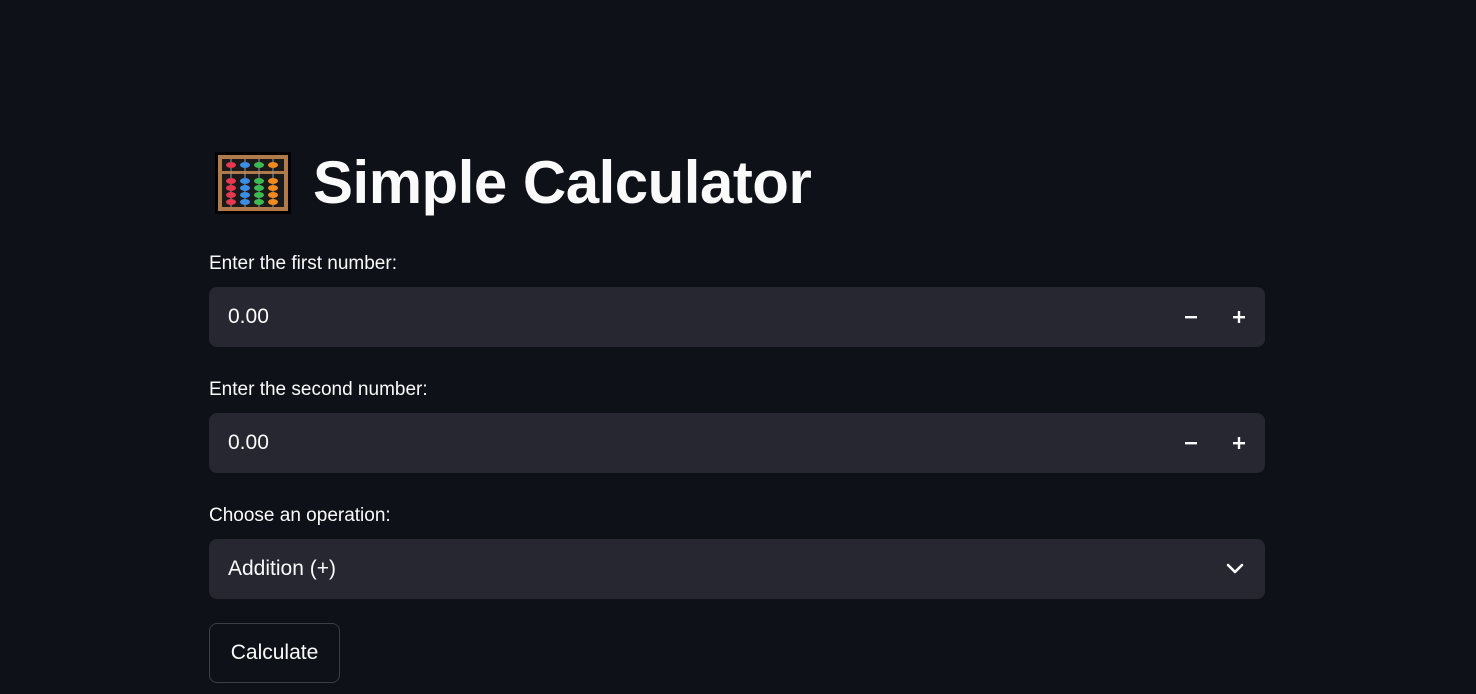 This screenshot has height=694, width=1476. What do you see at coordinates (303, 263) in the screenshot?
I see `first-number-label: Enter the first number:` at bounding box center [303, 263].